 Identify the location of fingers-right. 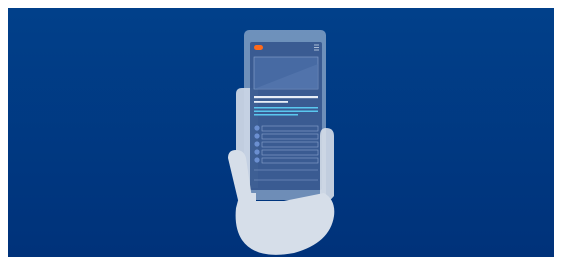
(327, 165).